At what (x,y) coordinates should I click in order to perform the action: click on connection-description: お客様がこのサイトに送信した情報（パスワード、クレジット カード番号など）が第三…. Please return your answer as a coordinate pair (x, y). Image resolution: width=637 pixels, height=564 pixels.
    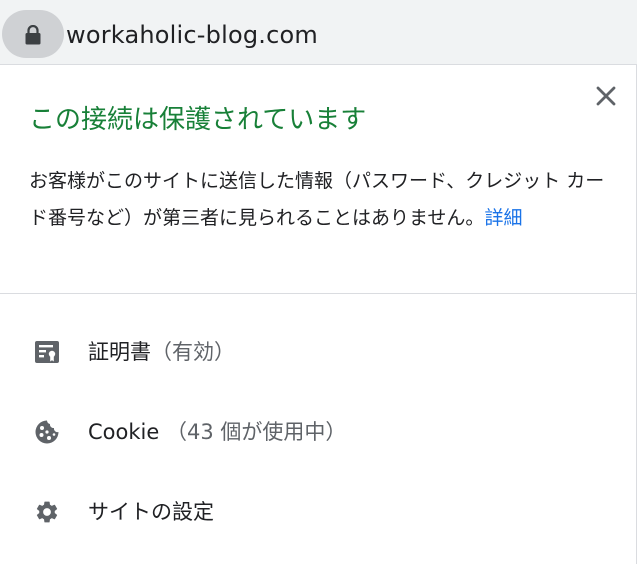
    Looking at the image, I should click on (319, 200).